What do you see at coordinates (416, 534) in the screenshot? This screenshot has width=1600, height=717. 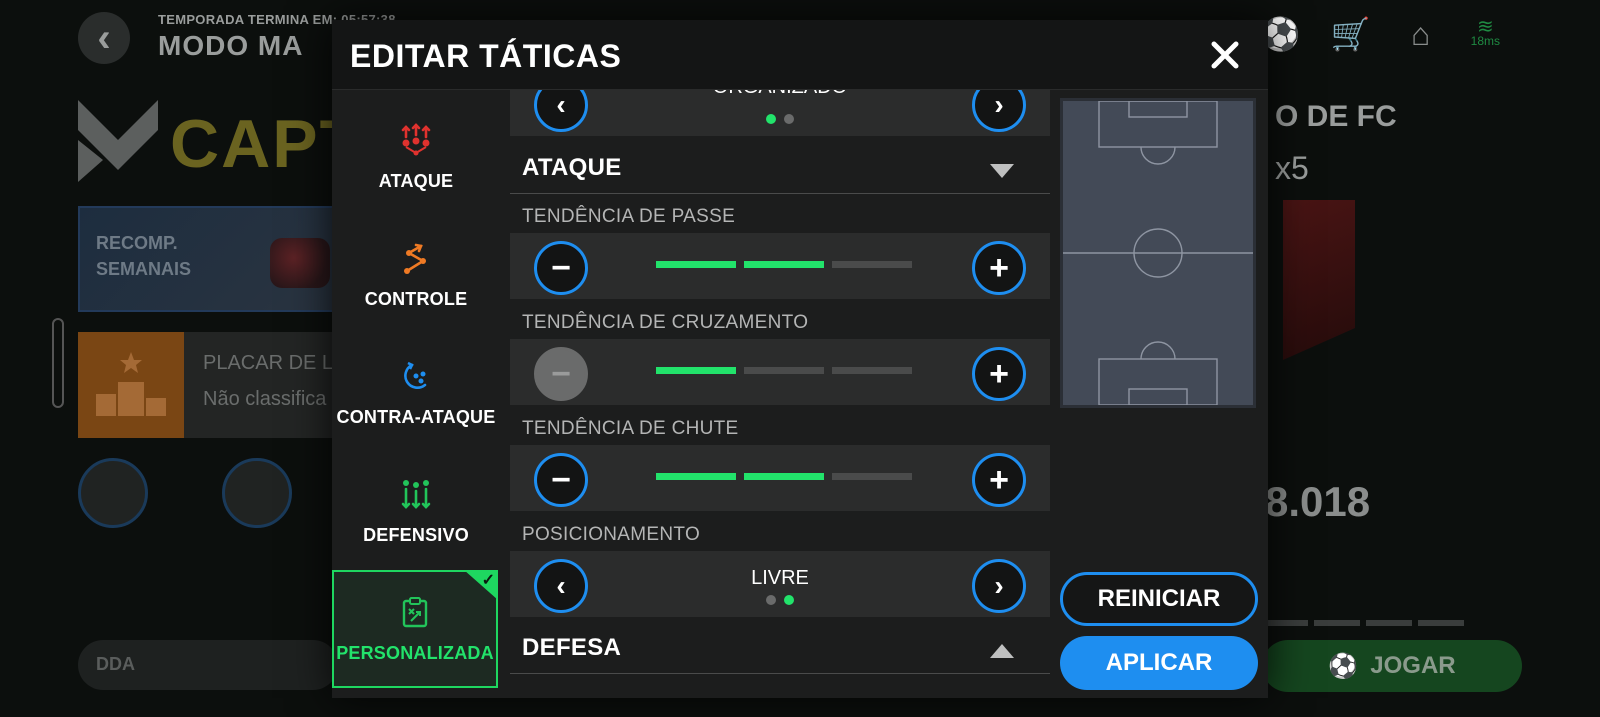 I see `tab-label: DEFENSIVO` at bounding box center [416, 534].